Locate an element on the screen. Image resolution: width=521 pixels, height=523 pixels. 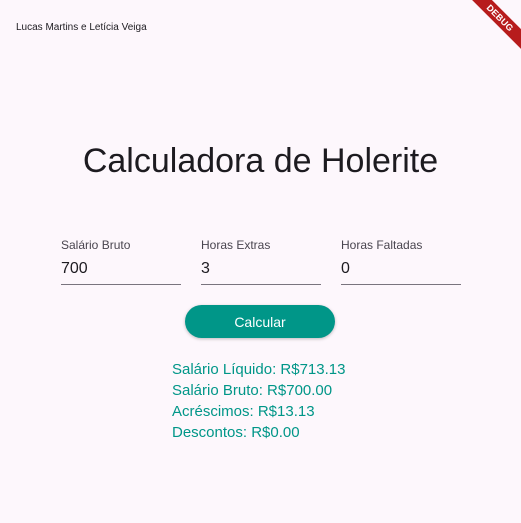
debug-banner-label: DEBUG is located at coordinates (492, 27).